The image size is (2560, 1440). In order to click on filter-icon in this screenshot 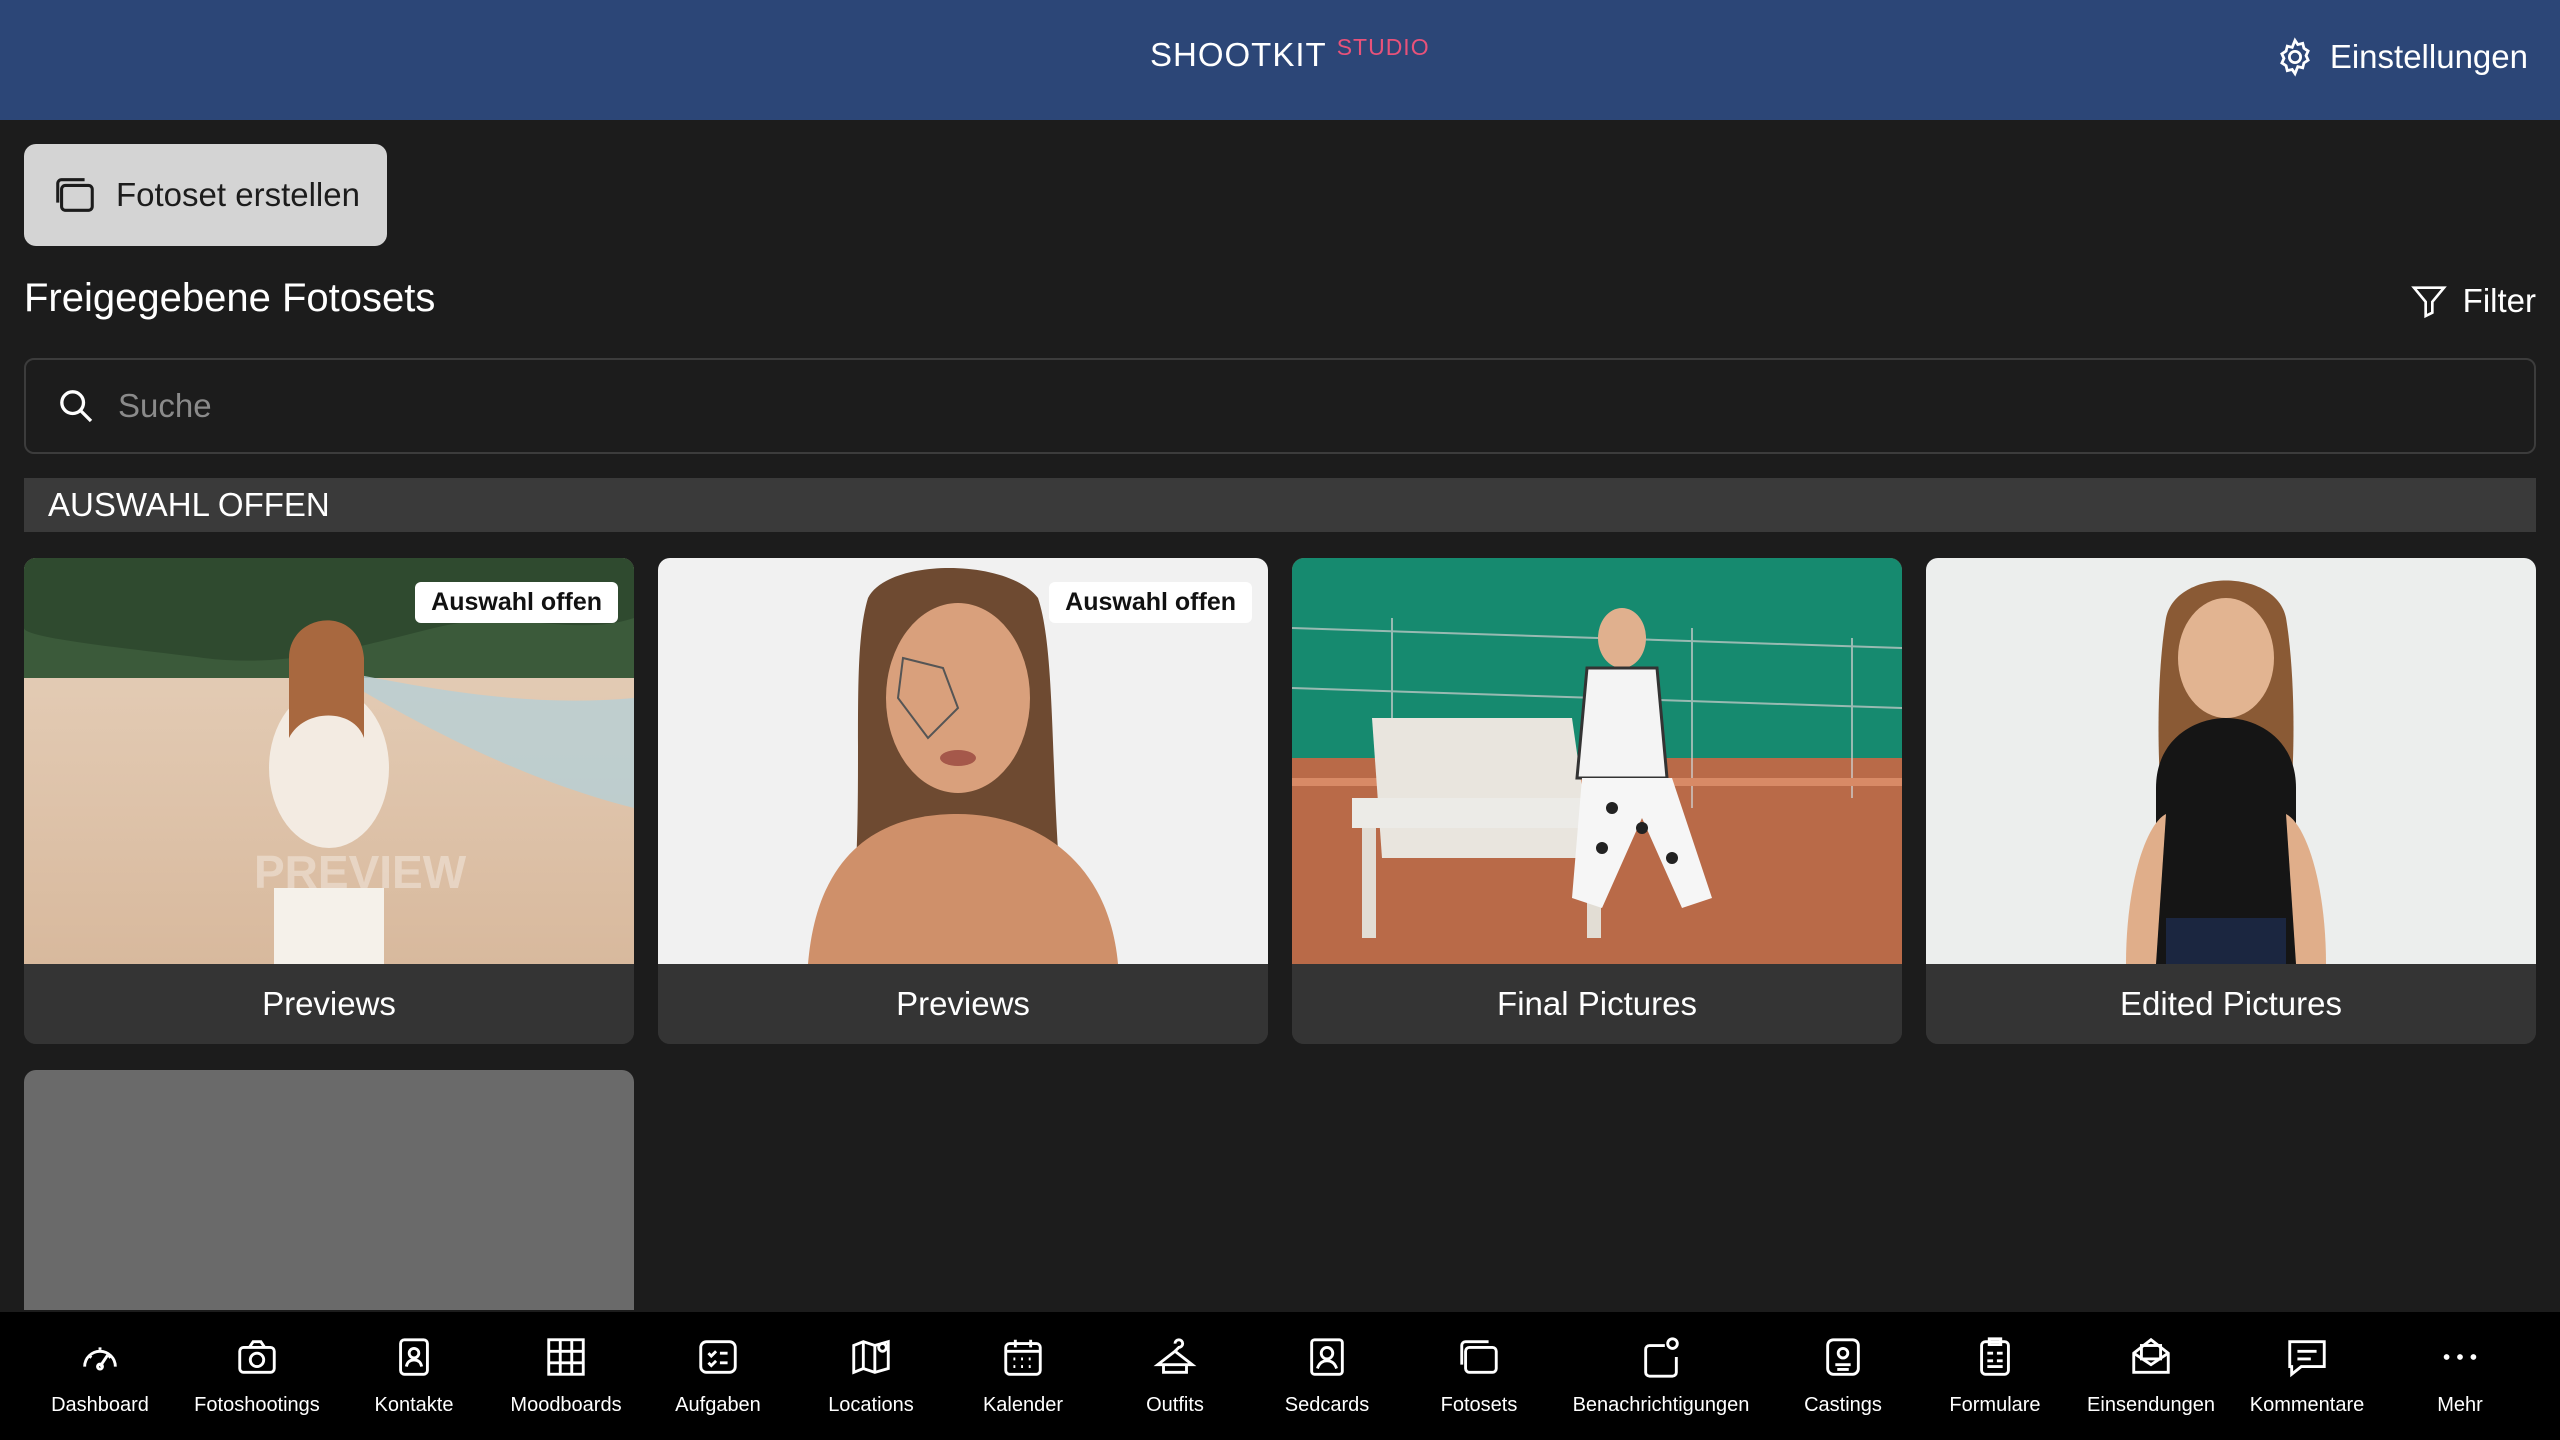, I will do `click(2428, 302)`.